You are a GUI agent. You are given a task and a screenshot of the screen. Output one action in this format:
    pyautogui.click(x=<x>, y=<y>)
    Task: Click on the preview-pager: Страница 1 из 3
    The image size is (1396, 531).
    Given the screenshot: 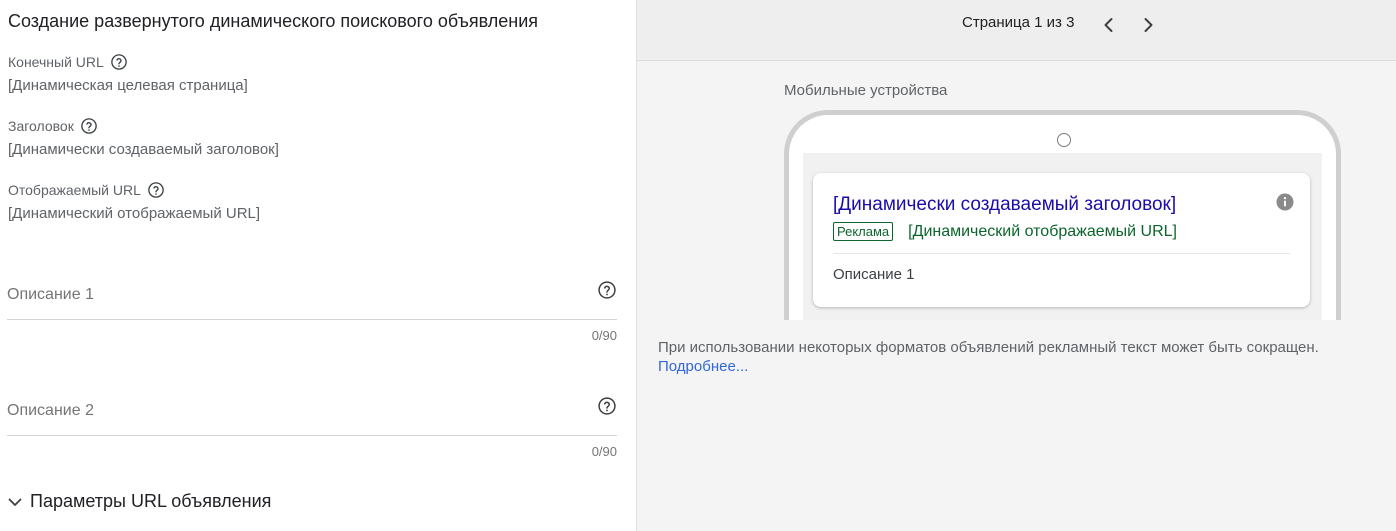 What is the action you would take?
    pyautogui.click(x=1016, y=30)
    